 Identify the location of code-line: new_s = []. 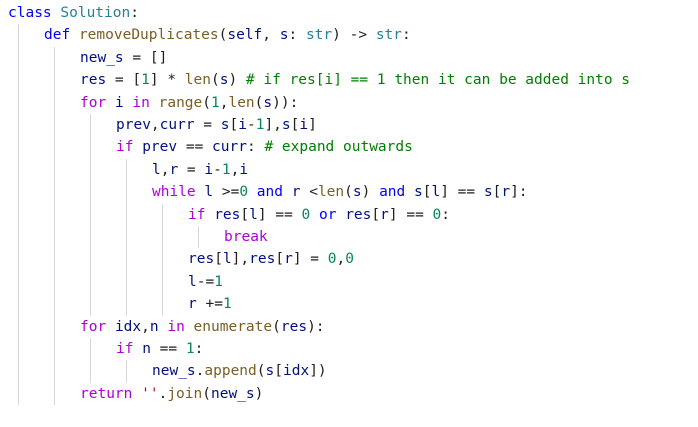
(123, 58).